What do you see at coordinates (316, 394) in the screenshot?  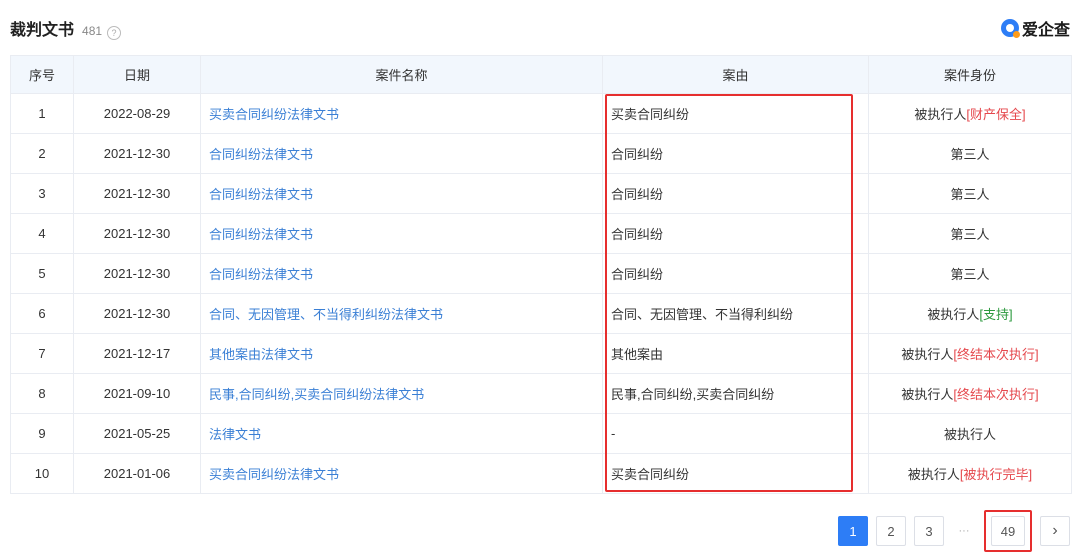 I see `case-name-link: 民事,合同纠纷,买卖合同纠纷法律文书` at bounding box center [316, 394].